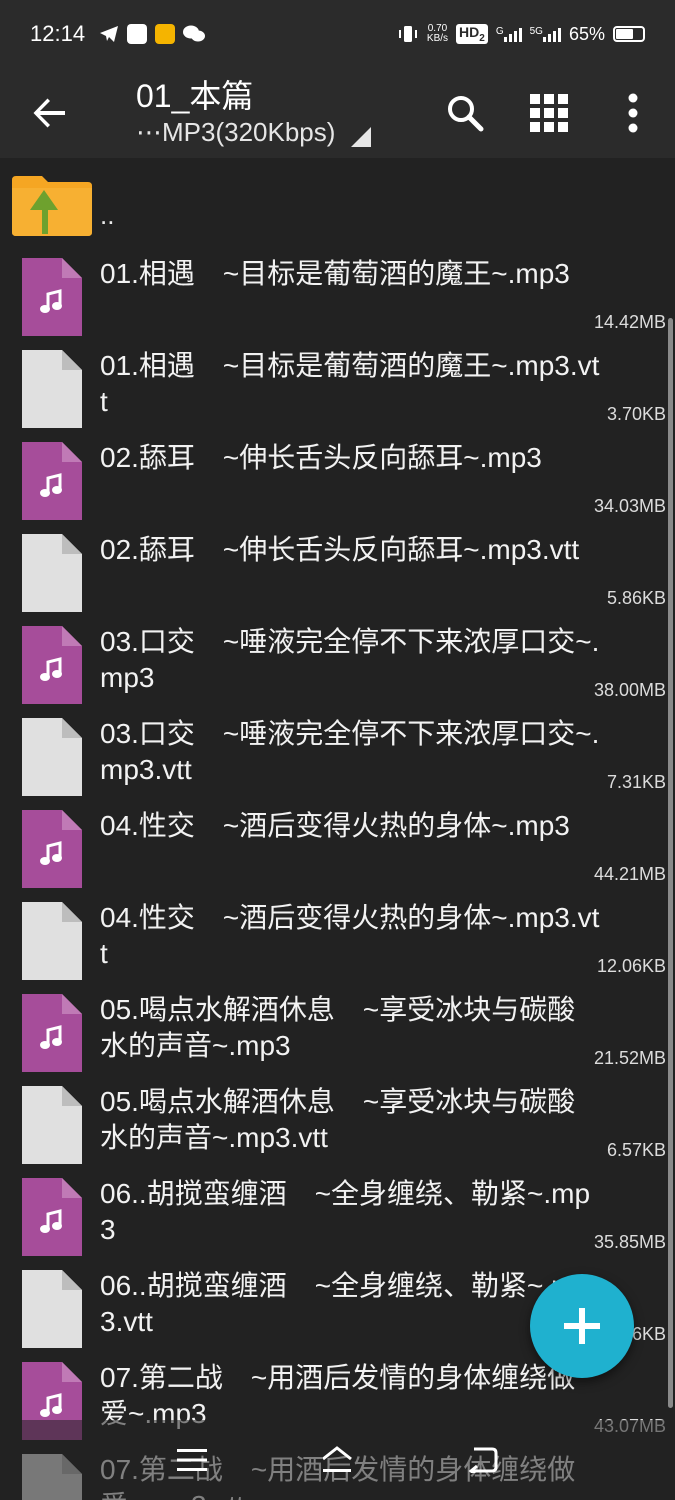 The width and height of the screenshot is (675, 1500). I want to click on search-icon, so click(466, 114).